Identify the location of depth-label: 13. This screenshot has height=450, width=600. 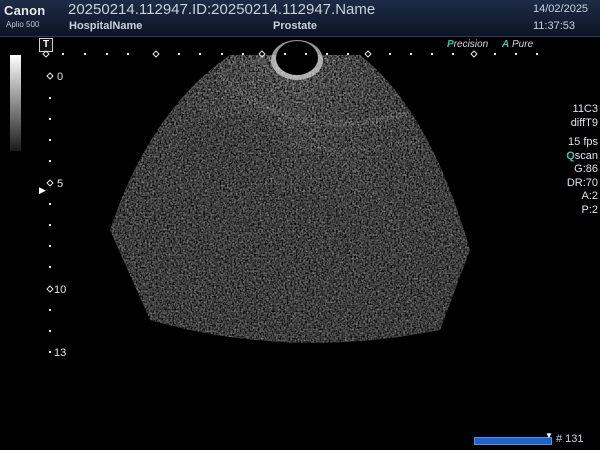
(60, 353).